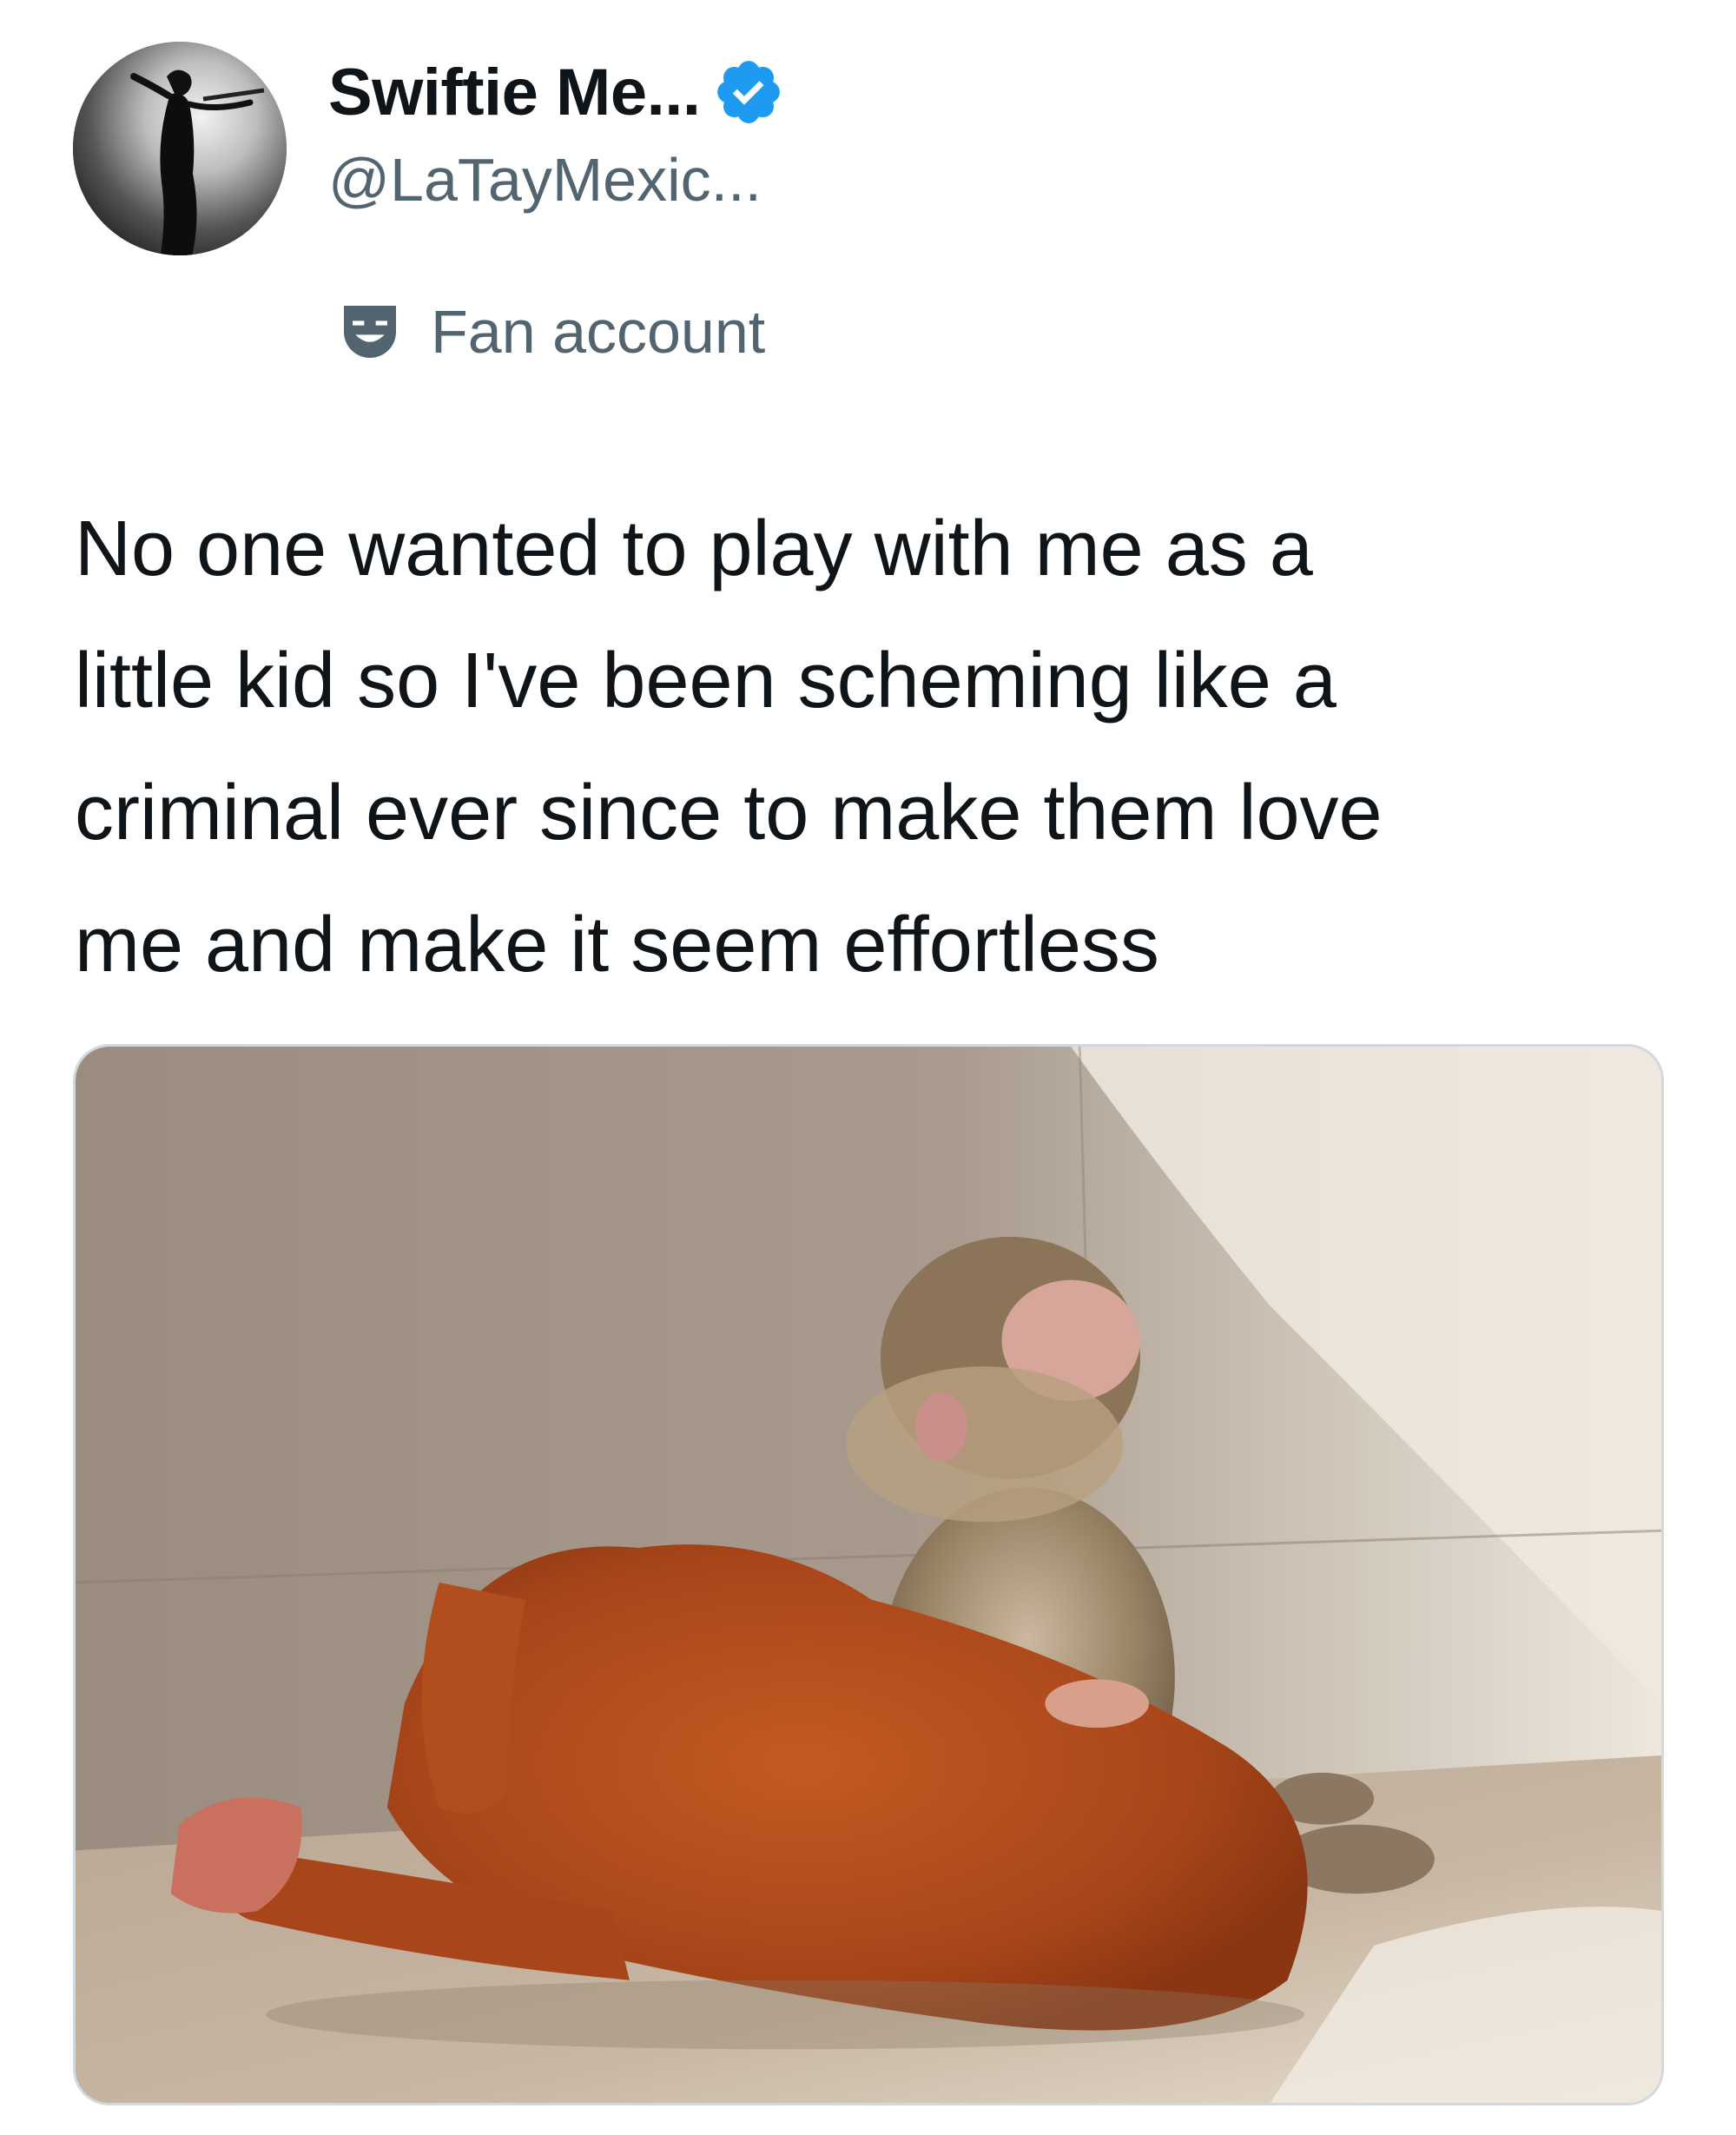  I want to click on account-label-text: Fan account, so click(598, 332).